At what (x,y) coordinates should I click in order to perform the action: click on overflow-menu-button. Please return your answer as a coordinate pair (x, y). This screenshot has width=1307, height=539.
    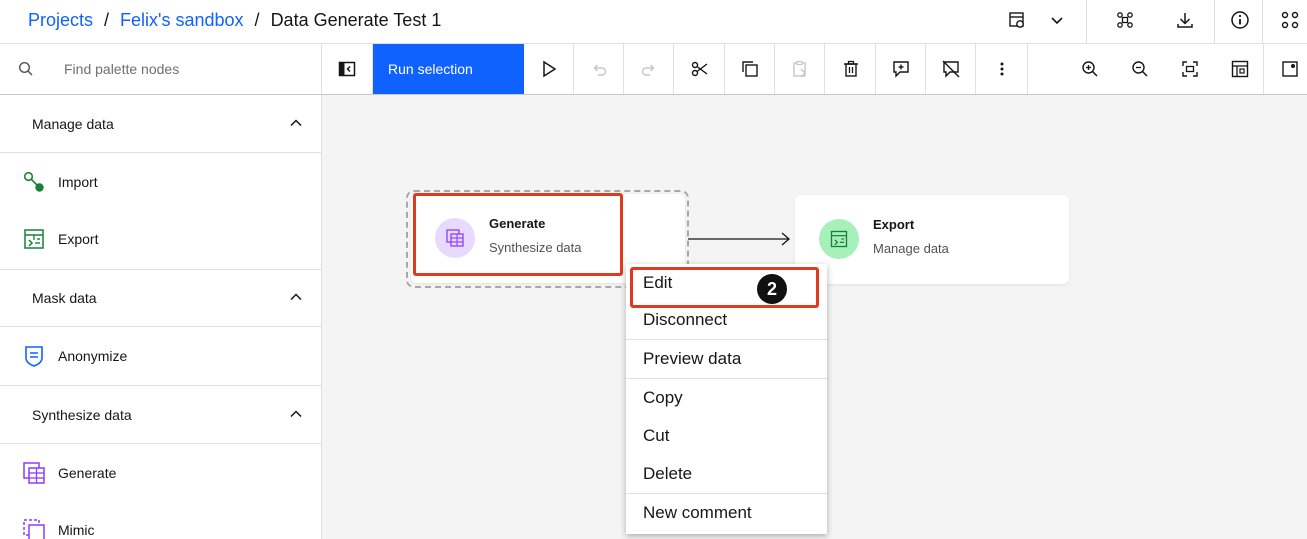
    Looking at the image, I should click on (1002, 69).